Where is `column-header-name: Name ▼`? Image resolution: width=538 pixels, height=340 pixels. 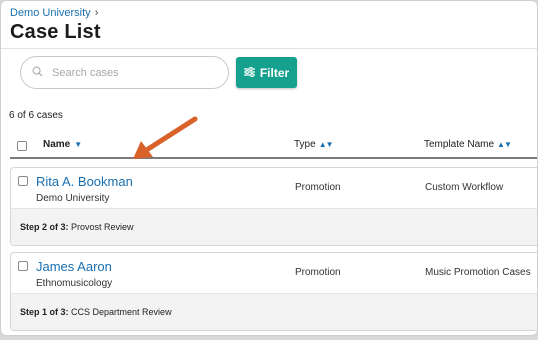
column-header-name: Name ▼ is located at coordinates (62, 144).